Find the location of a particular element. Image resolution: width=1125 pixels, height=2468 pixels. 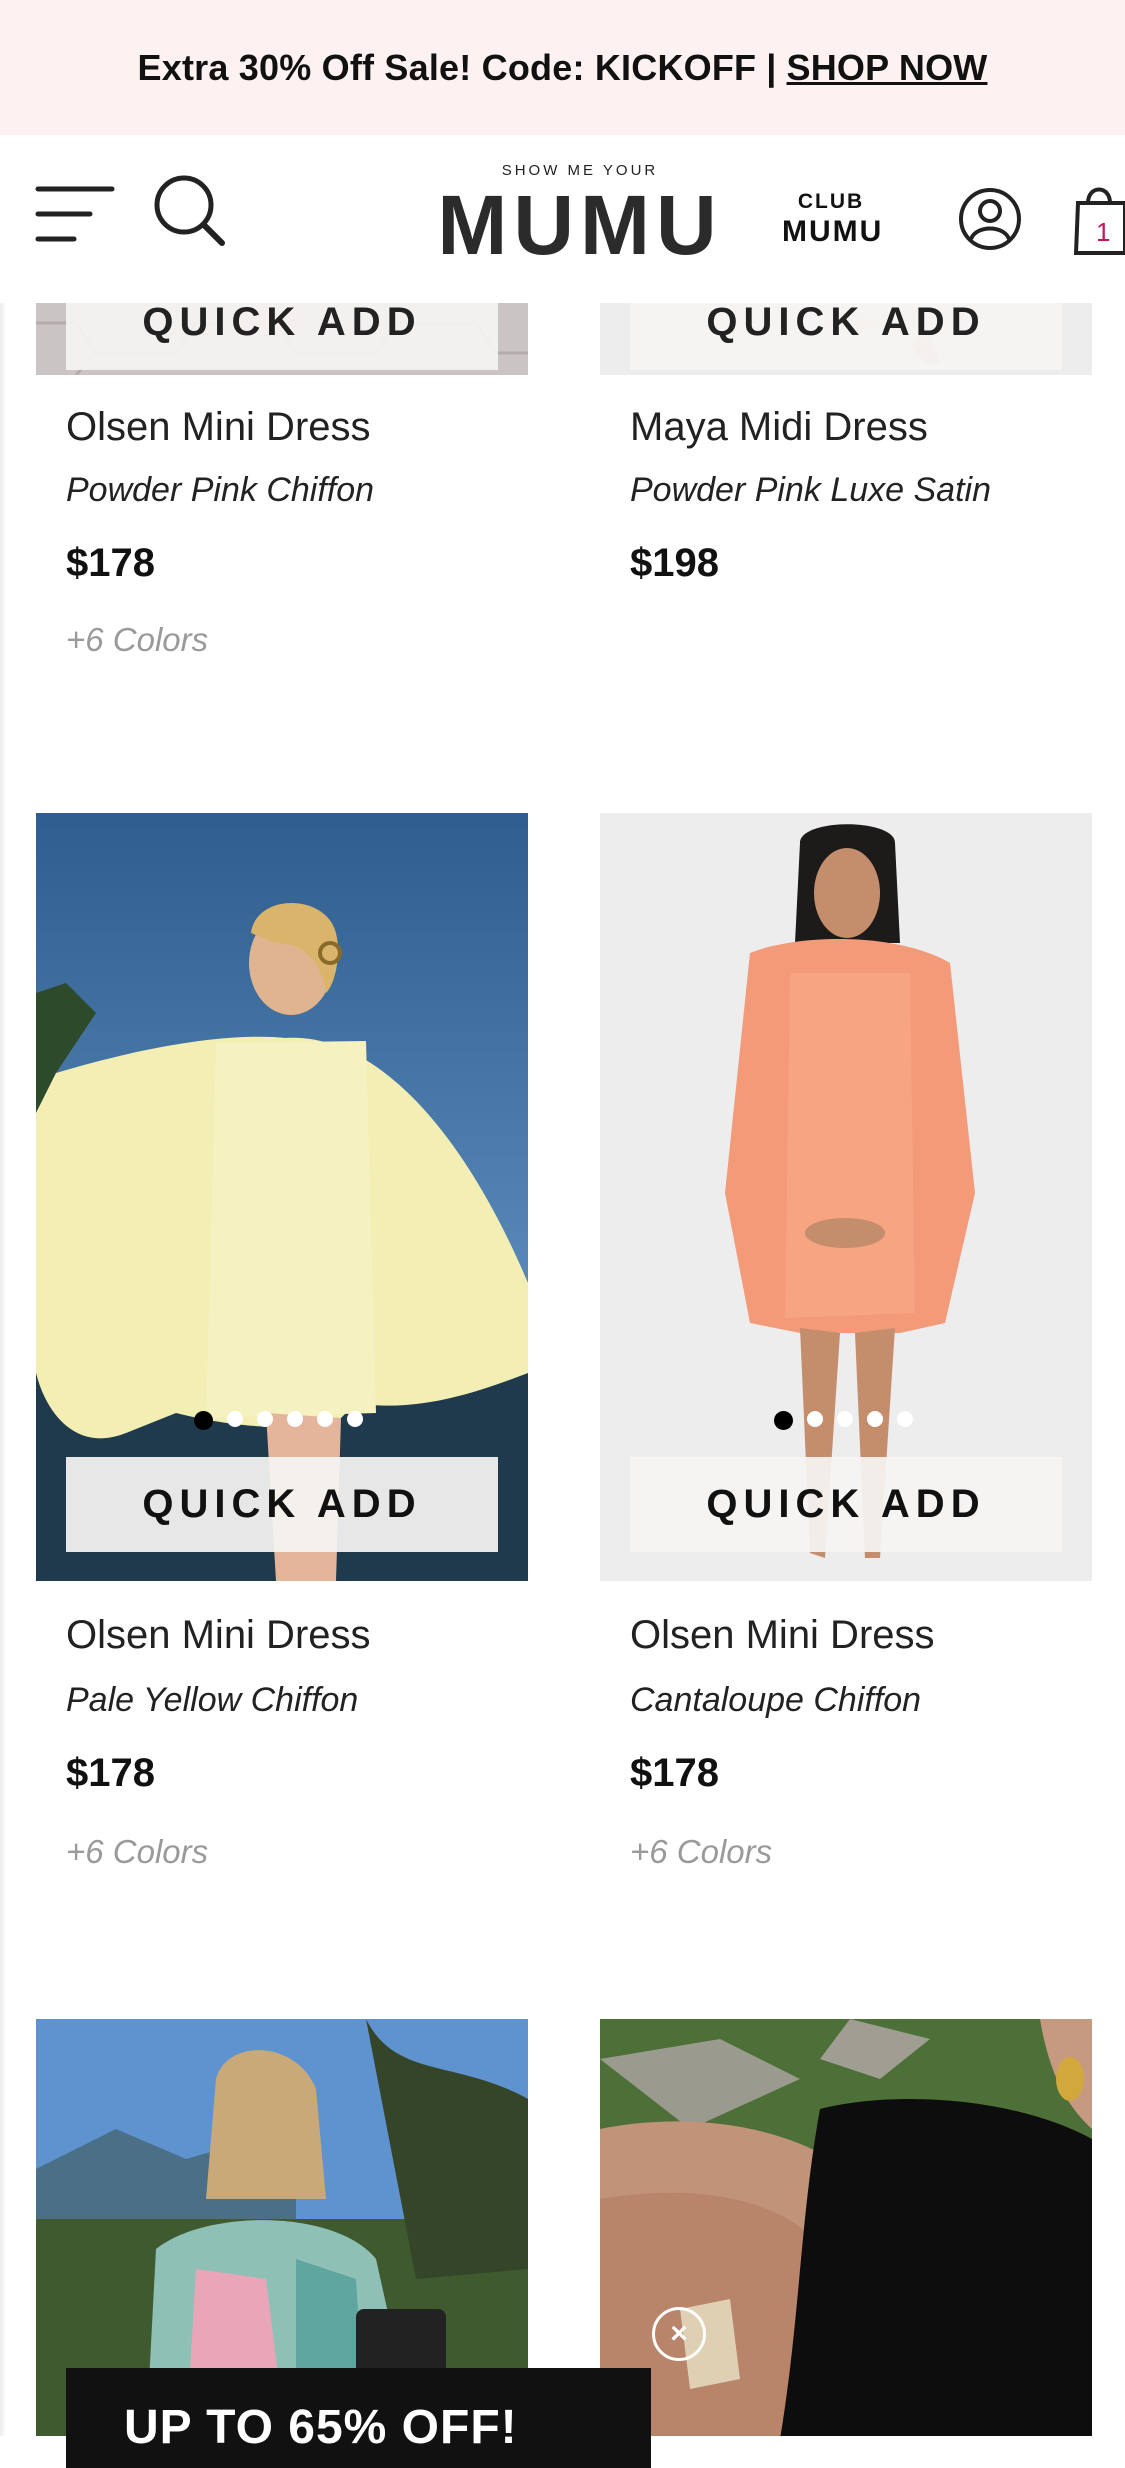

product-name: Maya Midi Dress is located at coordinates (779, 427).